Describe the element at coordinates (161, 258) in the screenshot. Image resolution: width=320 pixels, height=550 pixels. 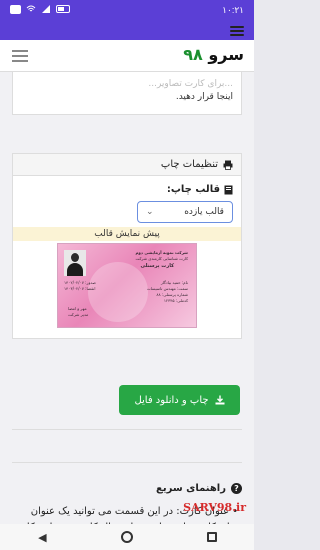
I see `card-subtitle: کارت شناسایی کارمندی شرکت` at that location.